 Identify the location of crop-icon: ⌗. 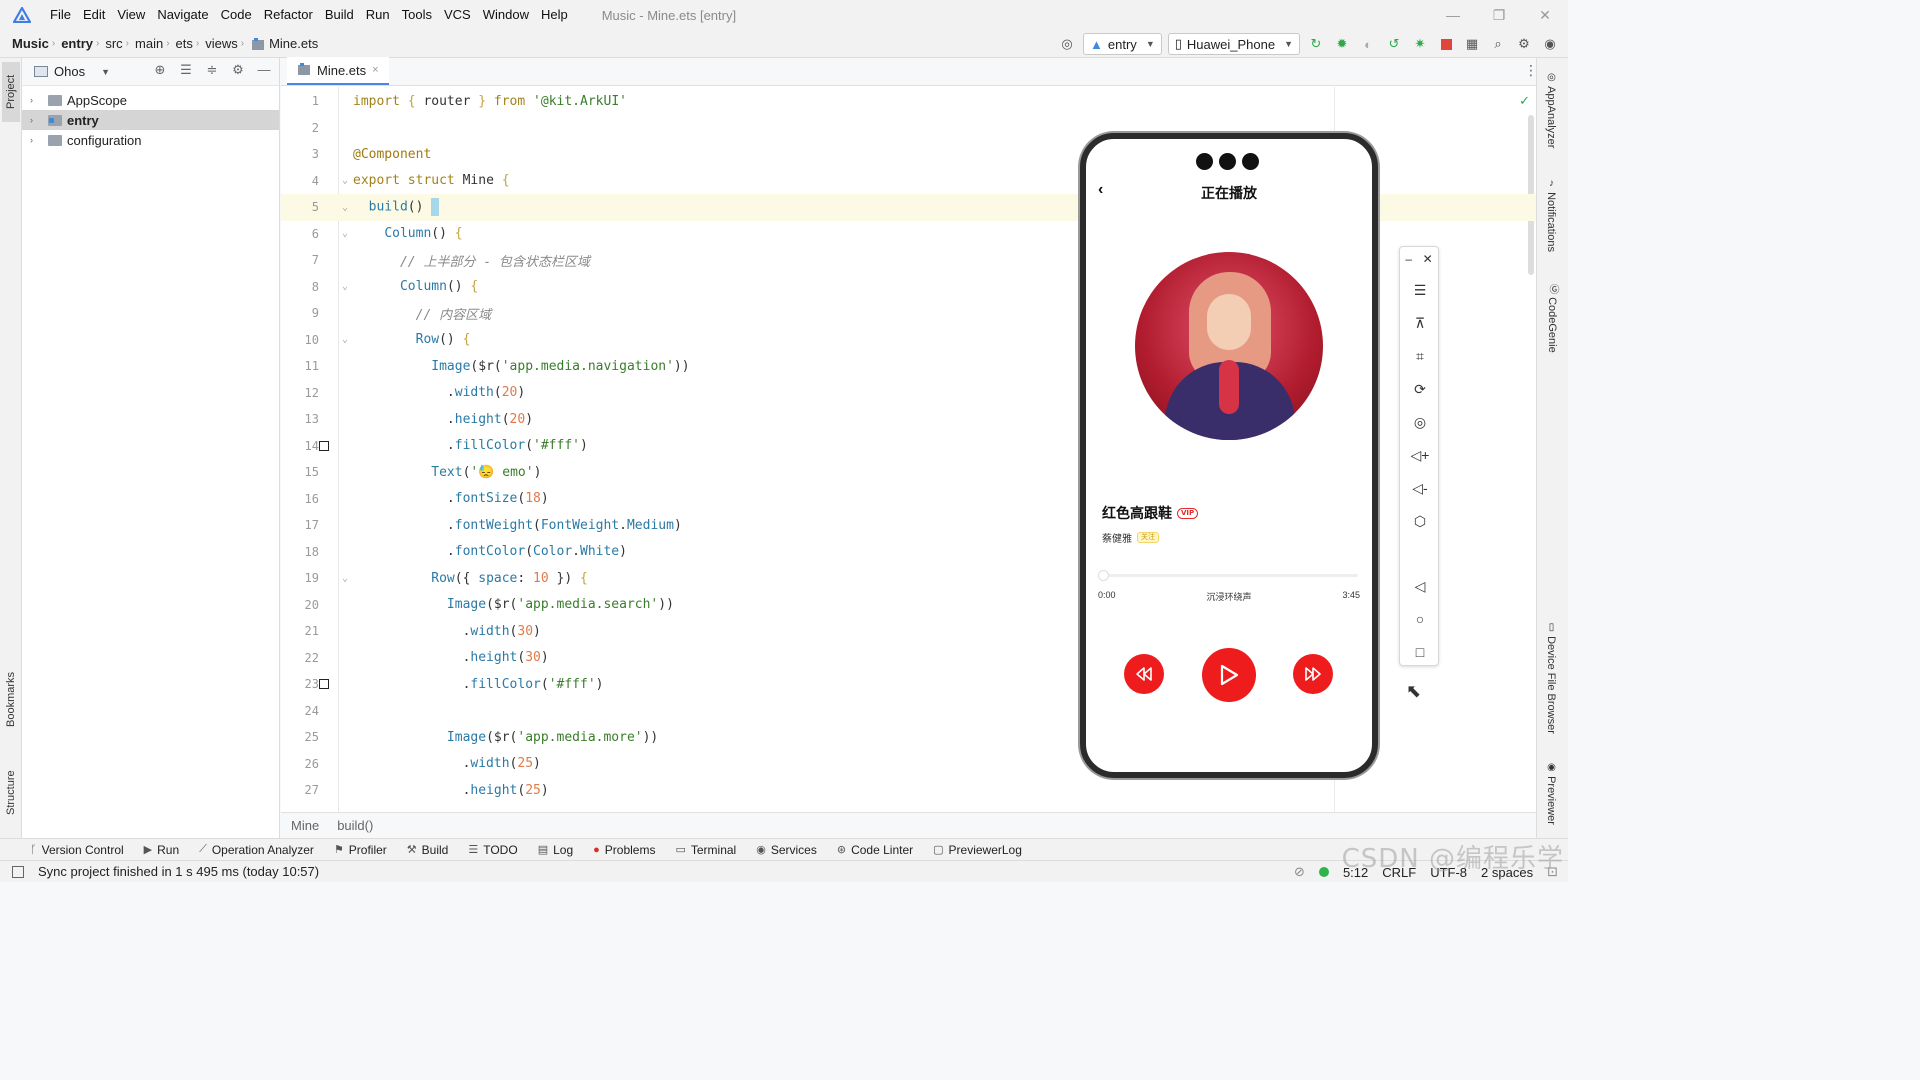
(1420, 356).